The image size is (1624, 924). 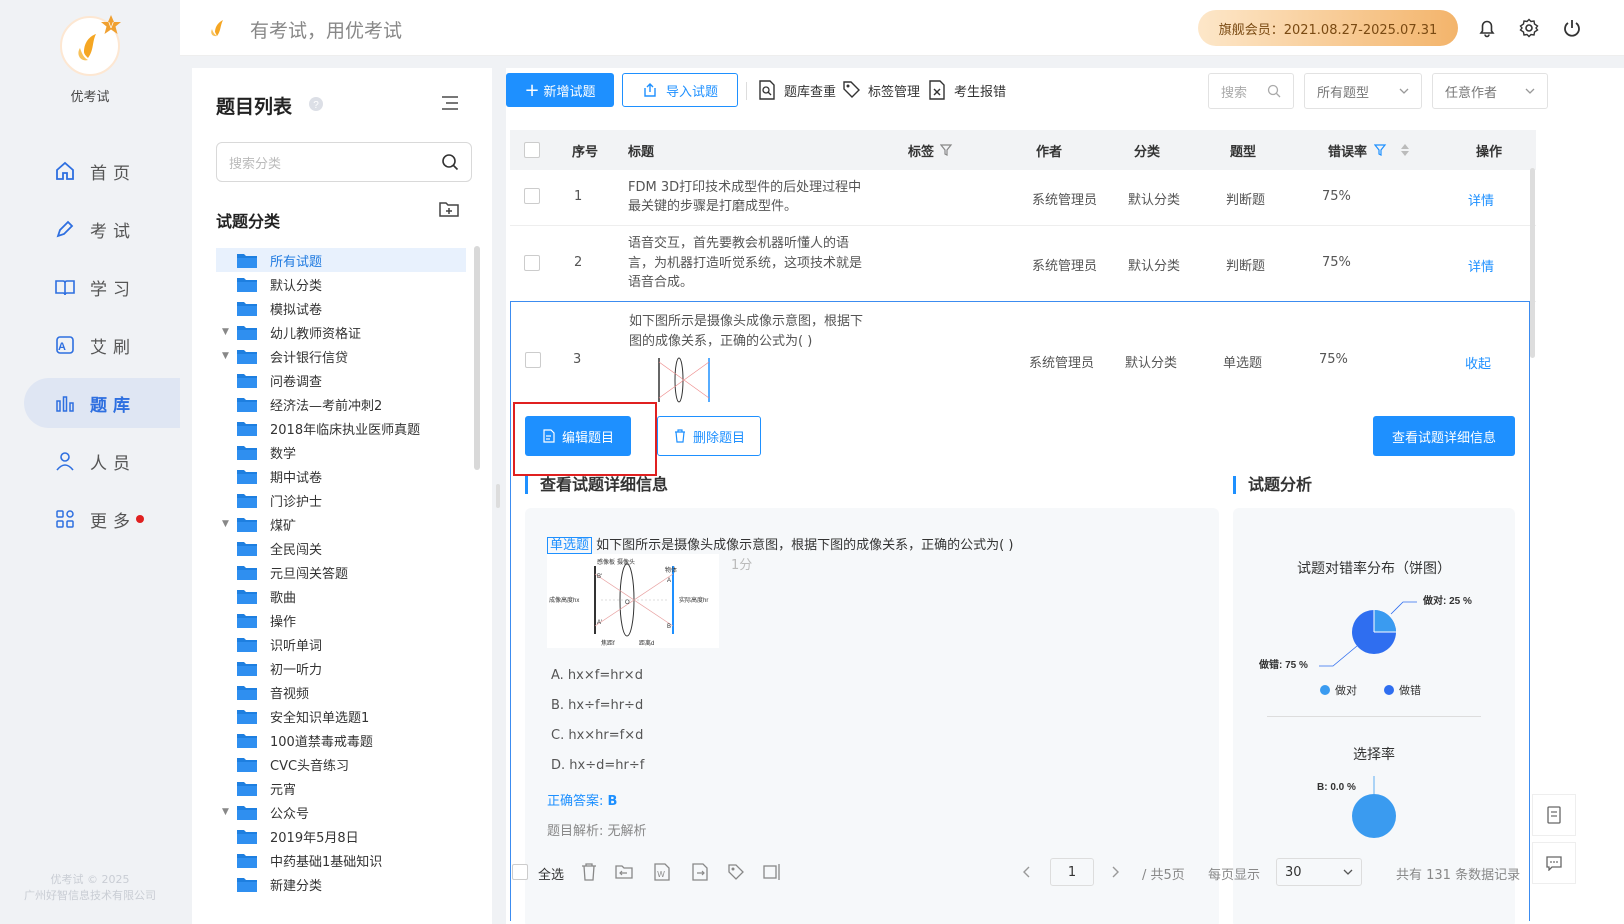 What do you see at coordinates (344, 162) in the screenshot?
I see `category-search-input: 搜索分类` at bounding box center [344, 162].